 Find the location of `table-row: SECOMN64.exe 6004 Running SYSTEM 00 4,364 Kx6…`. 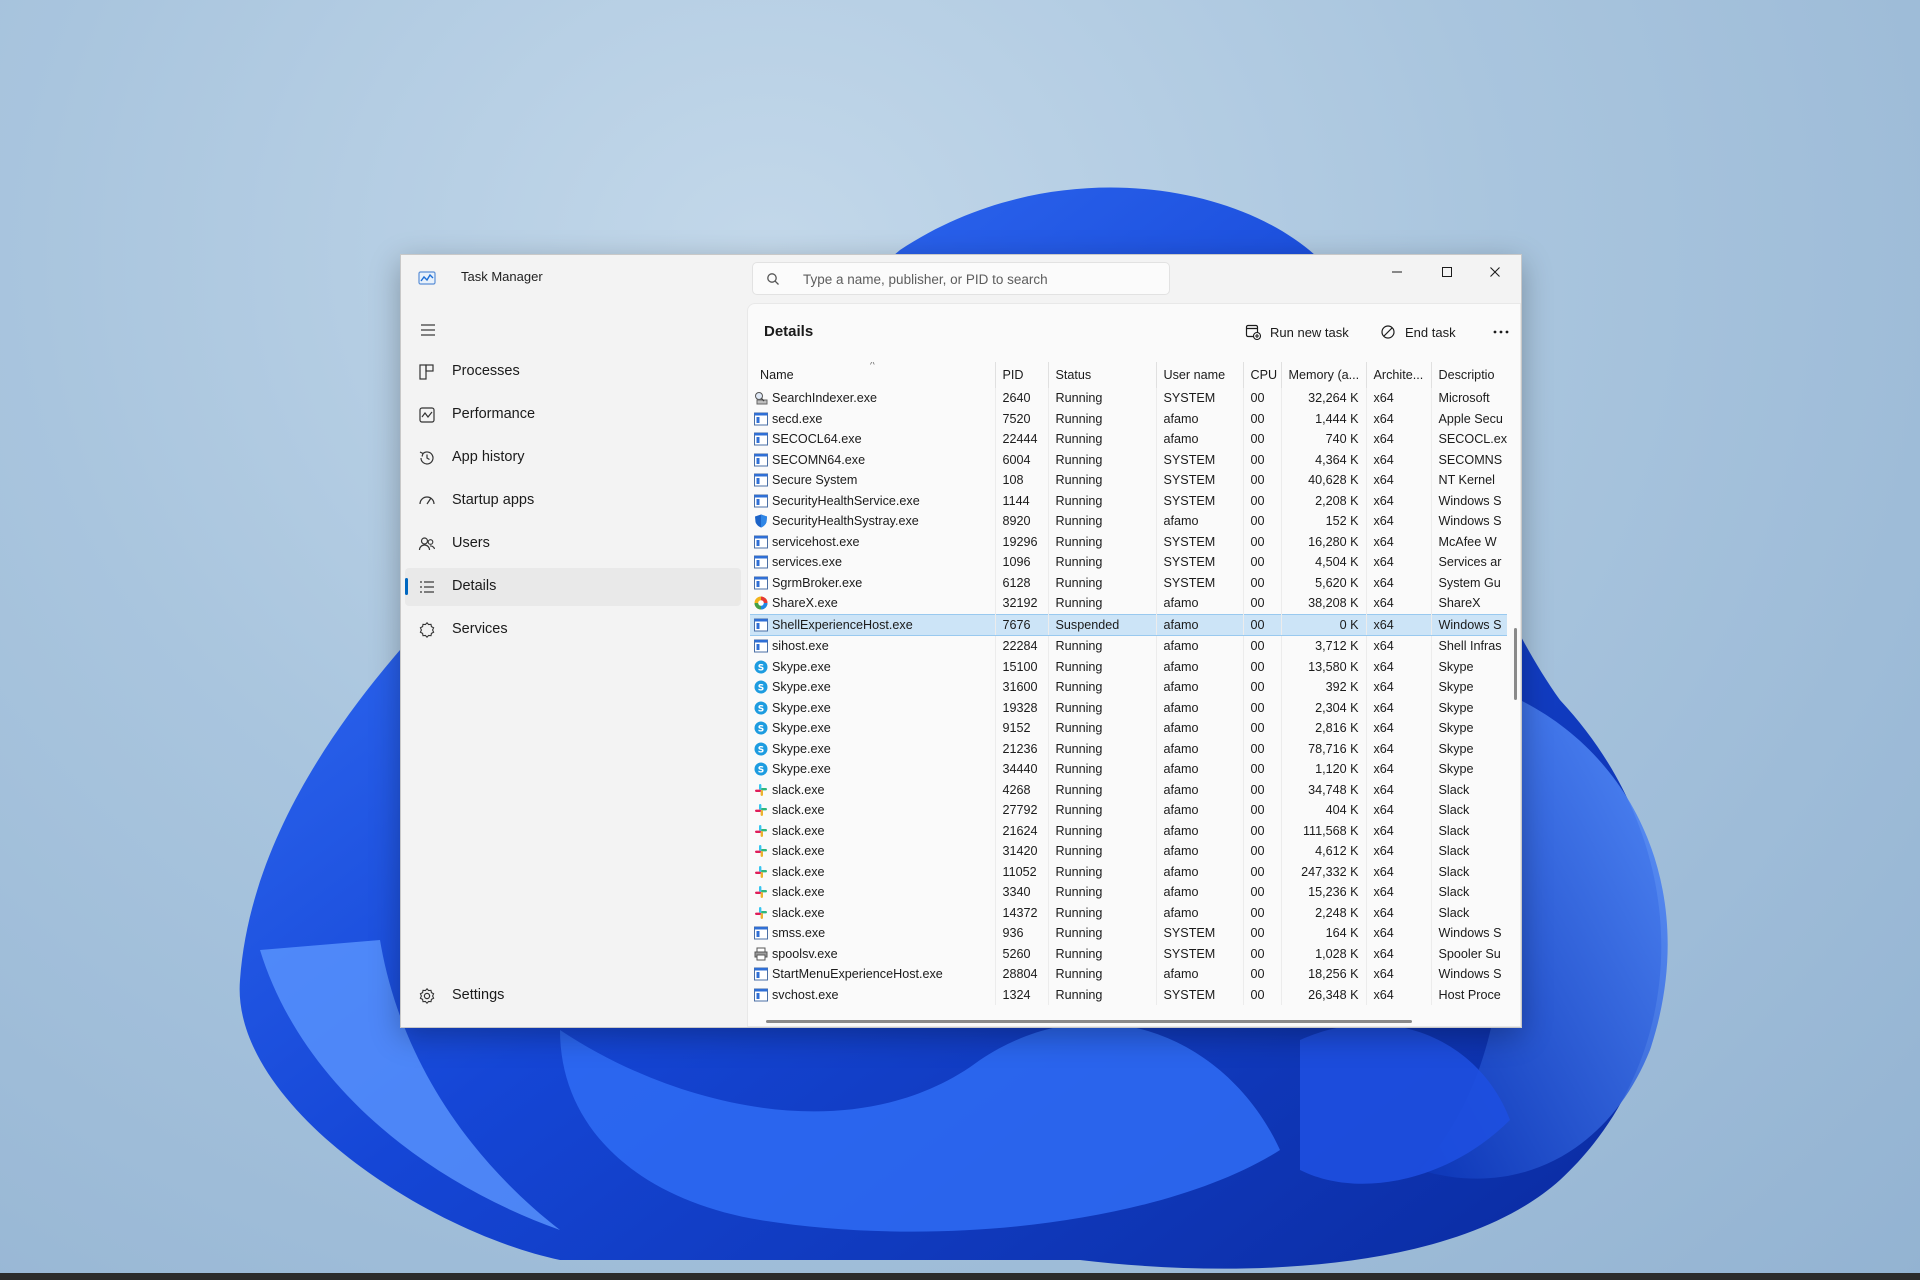

table-row: SECOMN64.exe 6004 Running SYSTEM 00 4,364 Kx6… is located at coordinates (1128, 459).